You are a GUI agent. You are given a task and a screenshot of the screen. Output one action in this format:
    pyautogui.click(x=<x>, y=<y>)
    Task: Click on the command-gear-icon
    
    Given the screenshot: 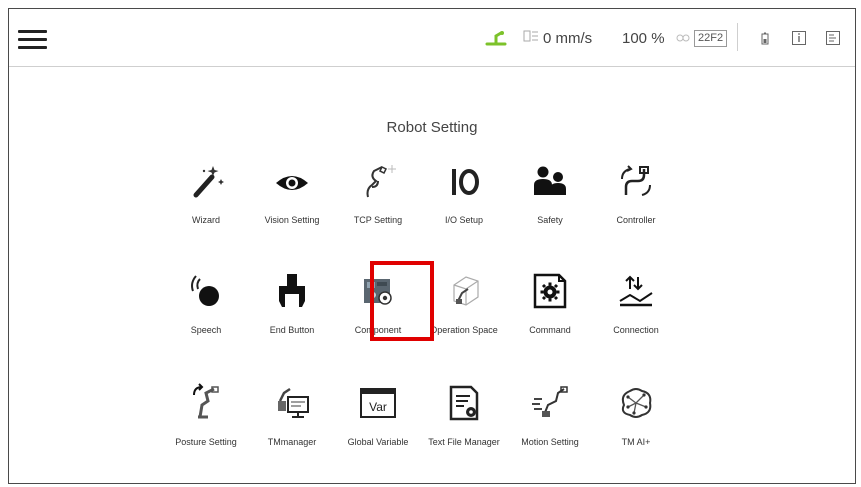 What is the action you would take?
    pyautogui.click(x=550, y=291)
    